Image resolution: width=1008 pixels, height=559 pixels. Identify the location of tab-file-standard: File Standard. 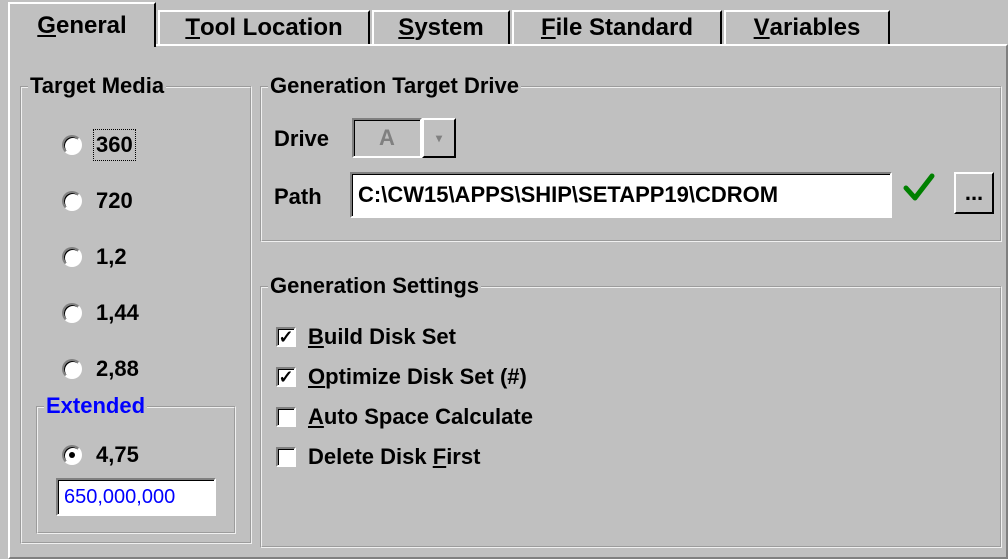
(617, 27).